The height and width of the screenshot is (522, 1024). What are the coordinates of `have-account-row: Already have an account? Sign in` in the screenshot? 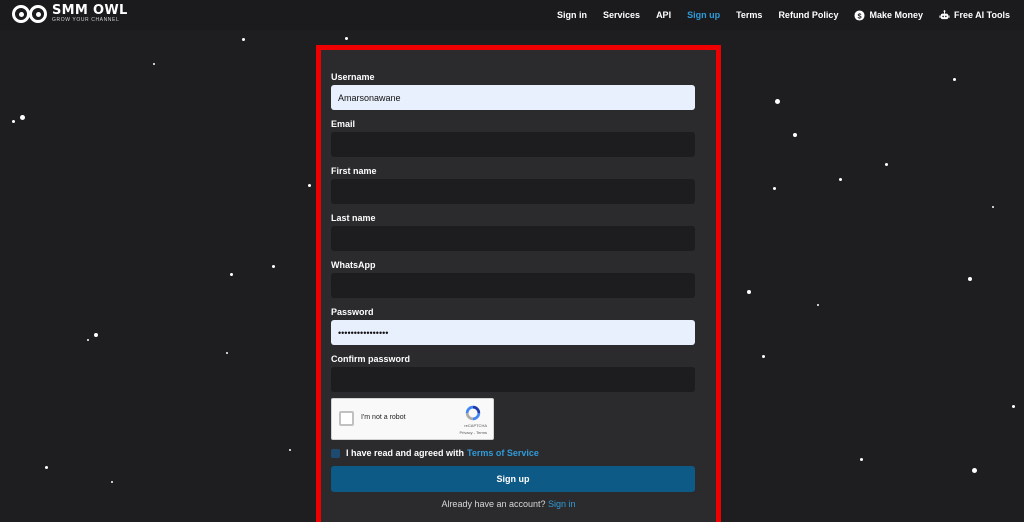 It's located at (508, 504).